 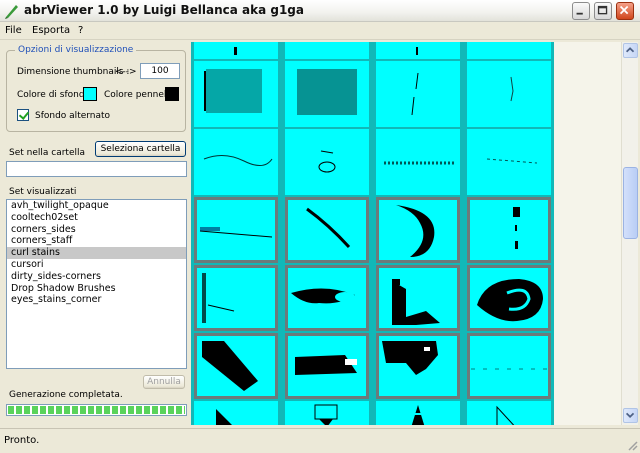 I want to click on list-item: corners_staff, so click(x=96, y=241).